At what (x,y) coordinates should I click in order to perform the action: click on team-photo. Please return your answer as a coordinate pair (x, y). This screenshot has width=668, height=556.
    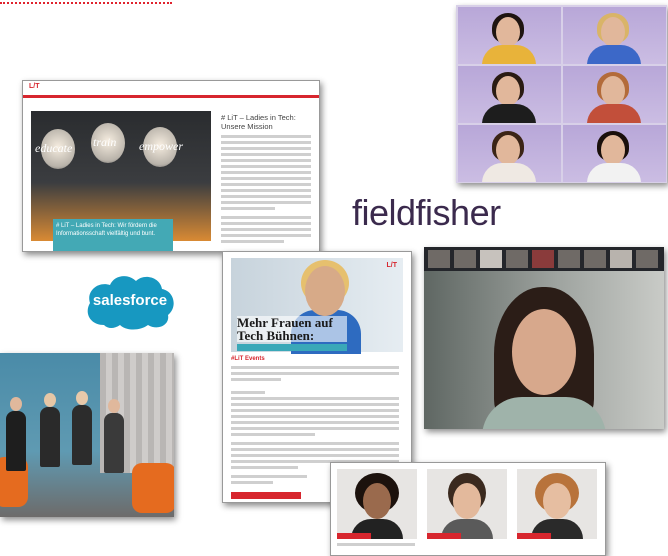
    Looking at the image, I should click on (87, 435).